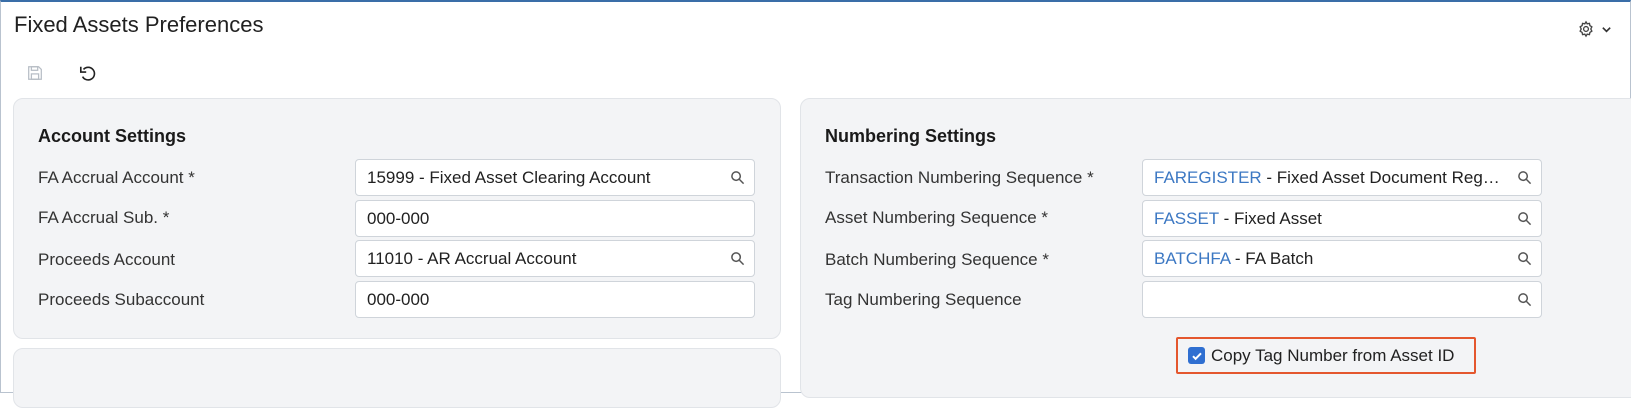 The image size is (1631, 408). Describe the element at coordinates (1342, 218) in the screenshot. I see `asset-numbering-field: FASSET - Fixed Asset` at that location.